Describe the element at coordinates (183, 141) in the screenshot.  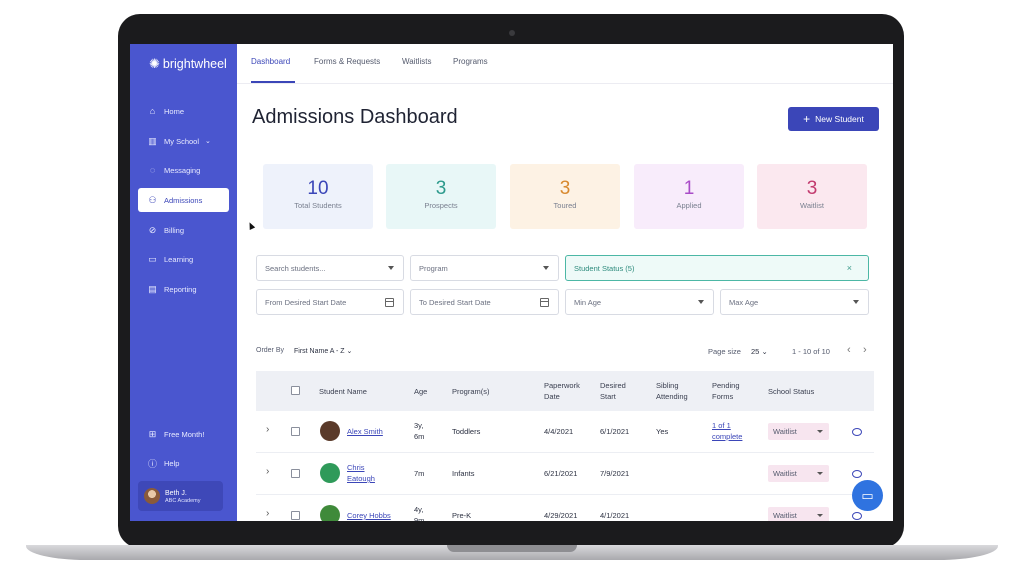
I see `sidebar-item-my-school: ▥ My School ⌄` at that location.